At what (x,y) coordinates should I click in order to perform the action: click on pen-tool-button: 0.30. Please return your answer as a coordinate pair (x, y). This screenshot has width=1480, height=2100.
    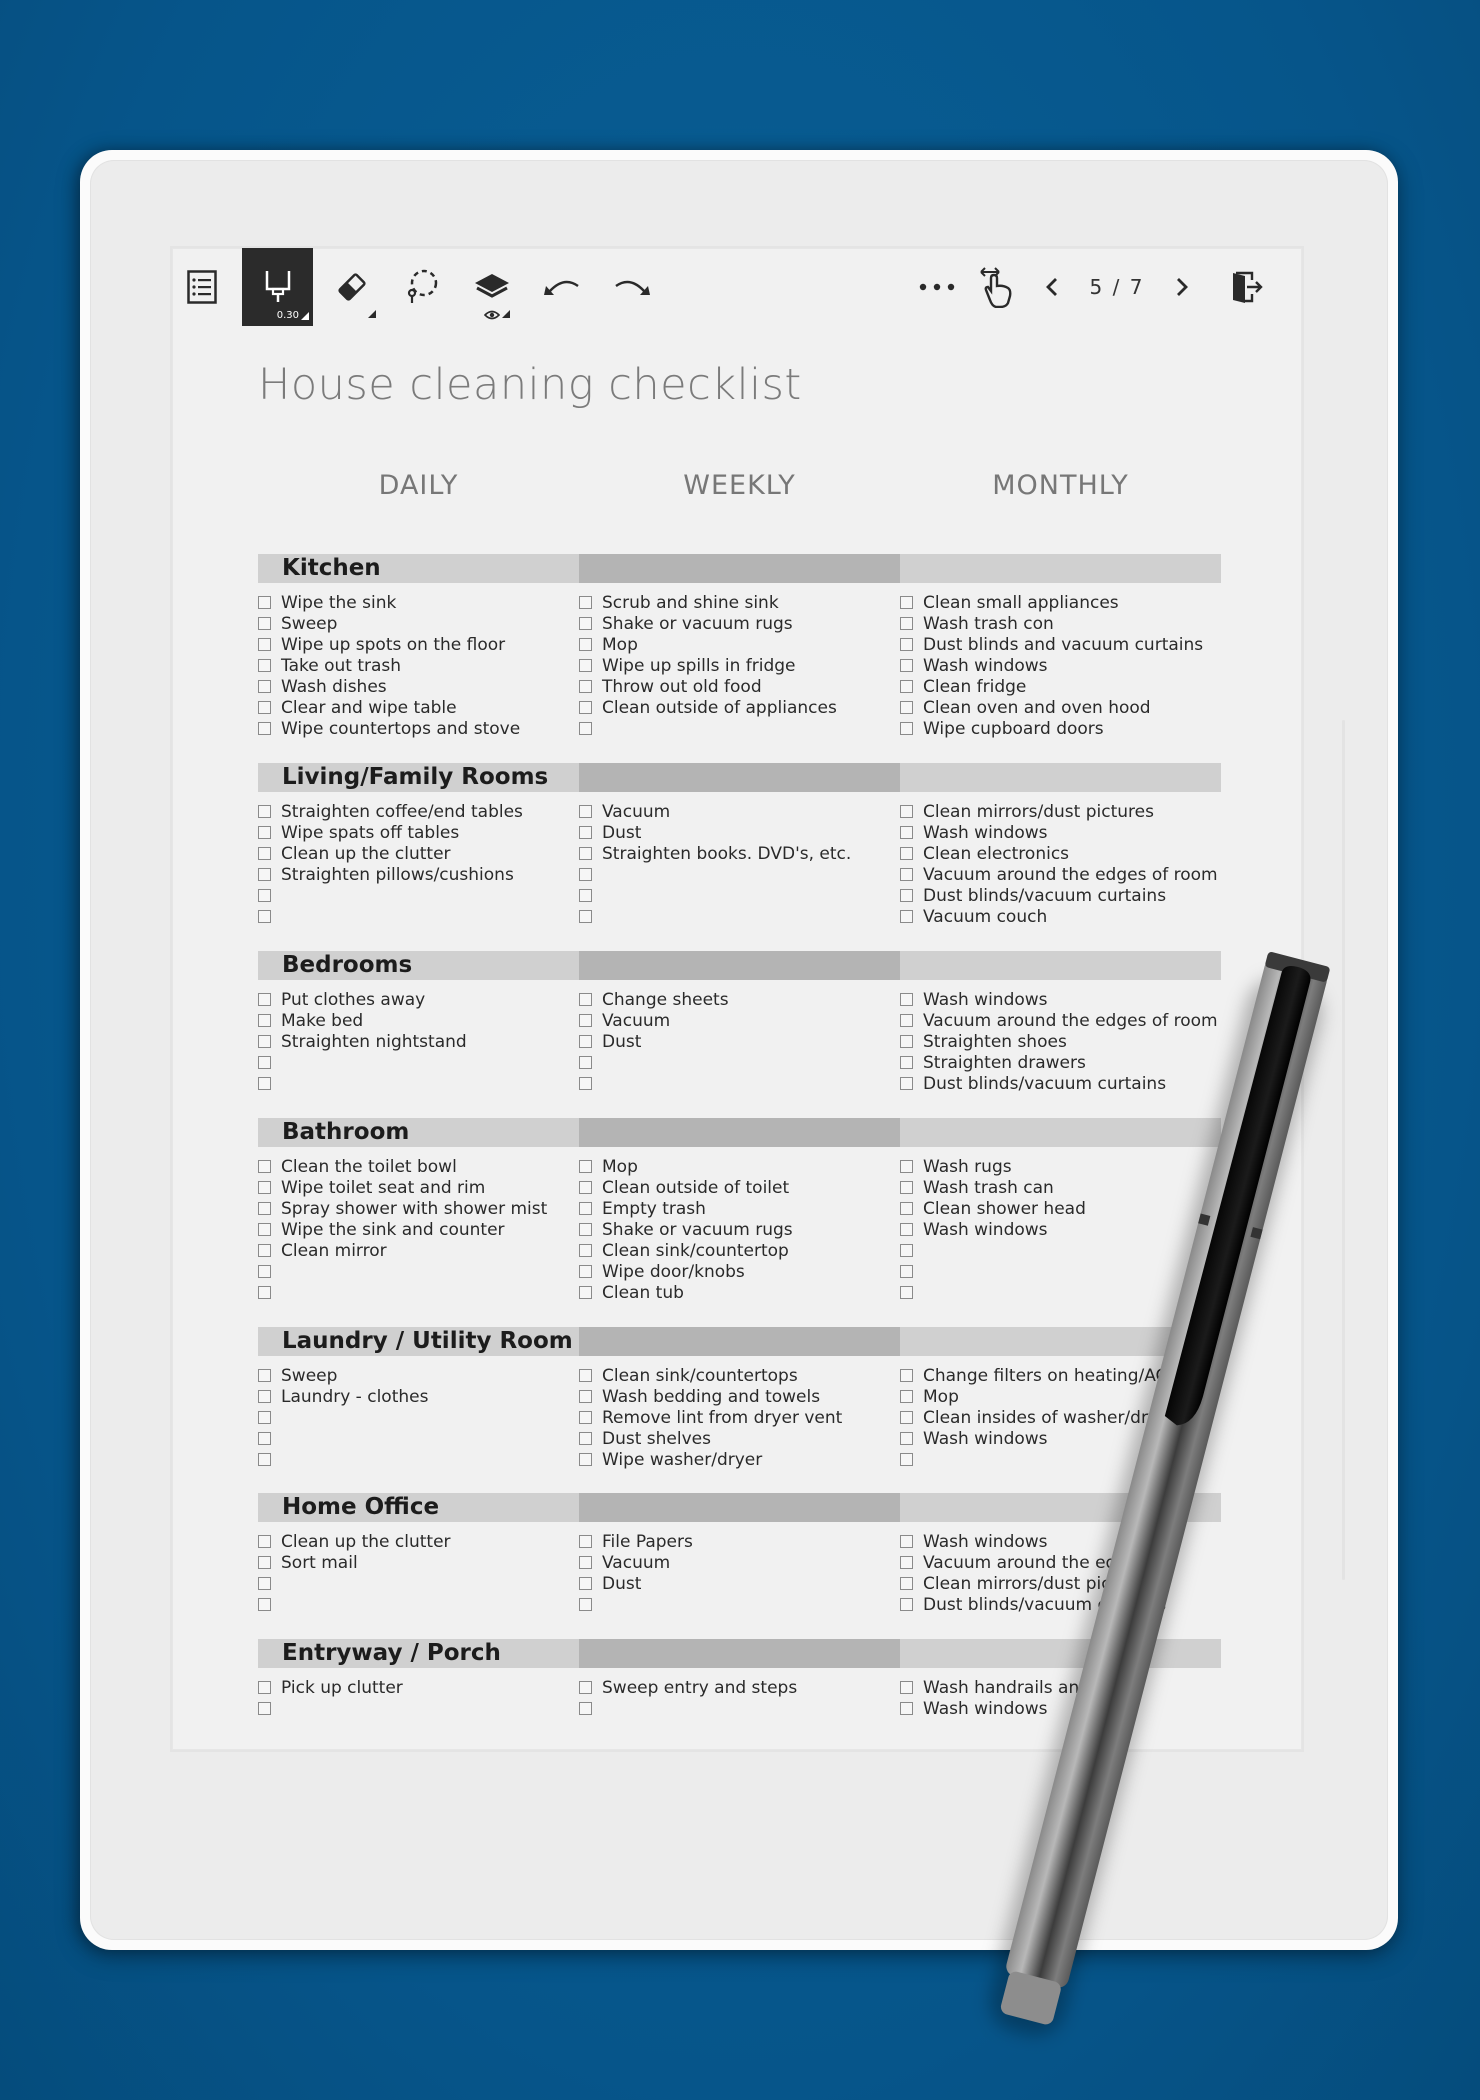
    Looking at the image, I should click on (277, 287).